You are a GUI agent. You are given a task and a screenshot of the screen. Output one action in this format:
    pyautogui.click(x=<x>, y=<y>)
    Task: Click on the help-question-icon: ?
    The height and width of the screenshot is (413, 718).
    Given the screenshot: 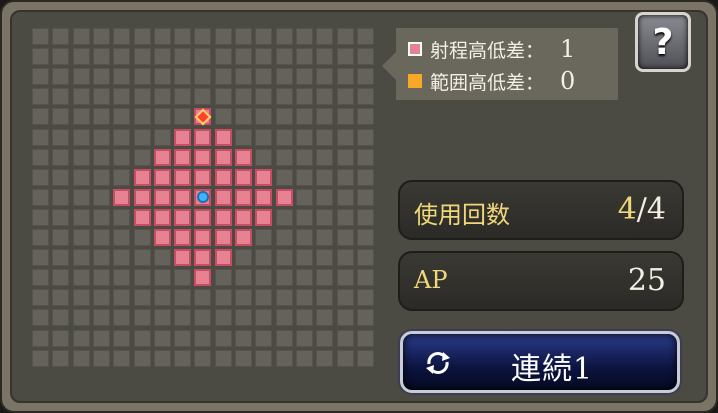 What is the action you would take?
    pyautogui.click(x=663, y=42)
    